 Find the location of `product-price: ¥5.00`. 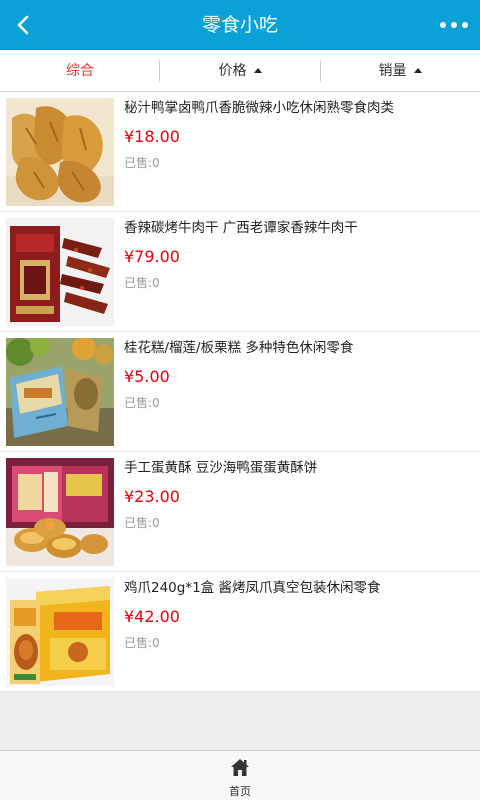

product-price: ¥5.00 is located at coordinates (147, 376).